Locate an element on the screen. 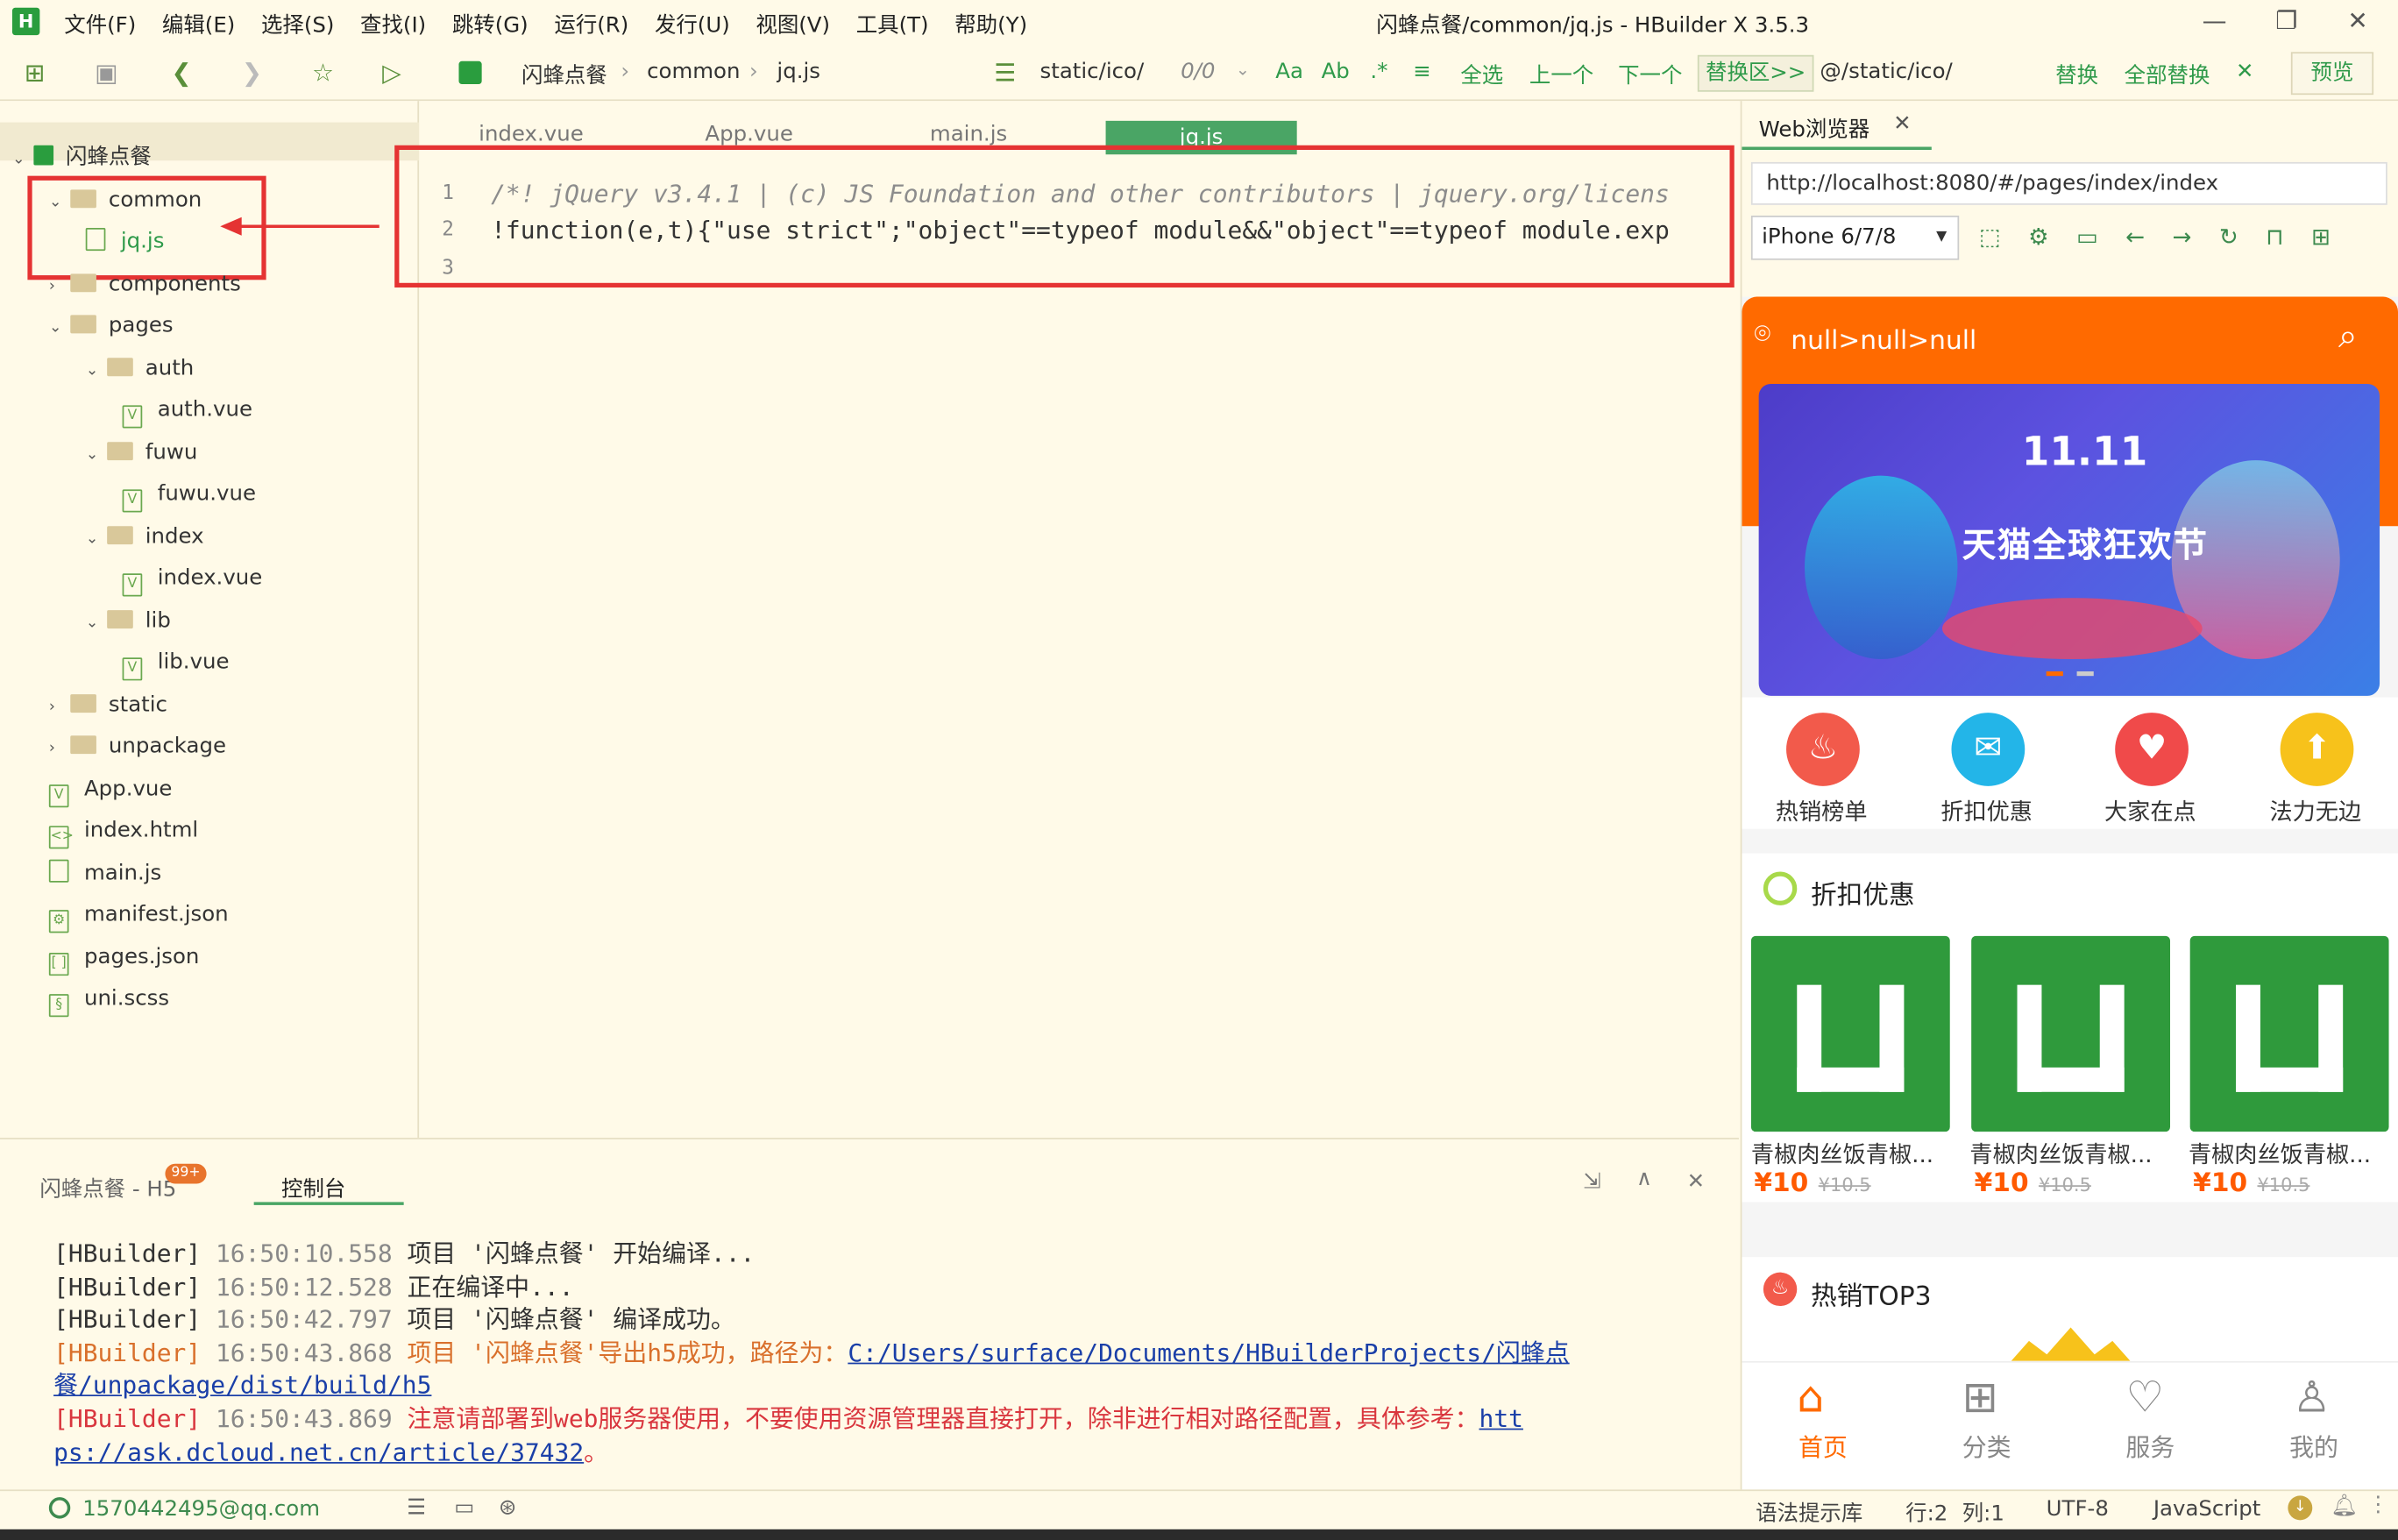 The height and width of the screenshot is (1540, 2398). tab-app-vue: App.vue is located at coordinates (748, 135).